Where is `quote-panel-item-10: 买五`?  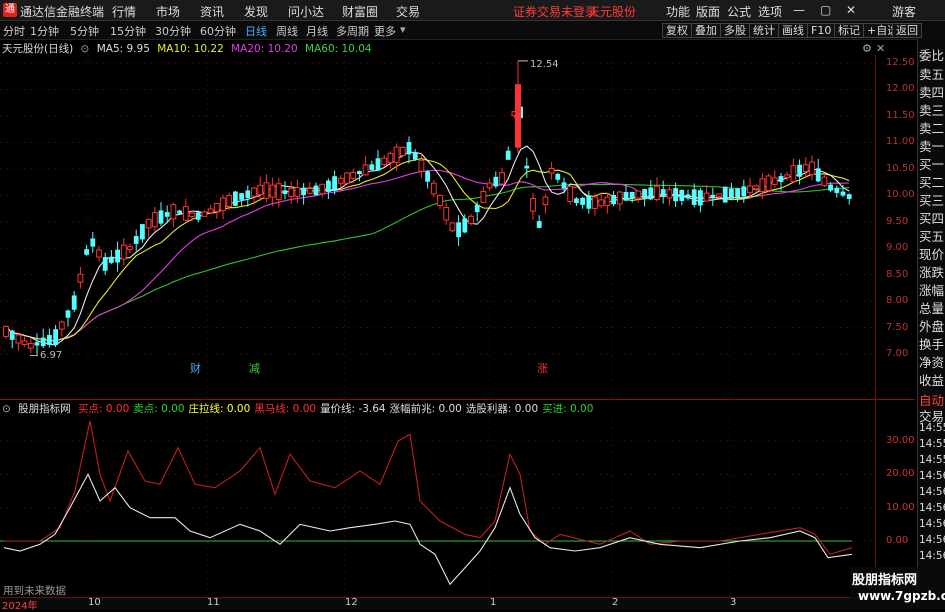
quote-panel-item-10: 买五 is located at coordinates (932, 236).